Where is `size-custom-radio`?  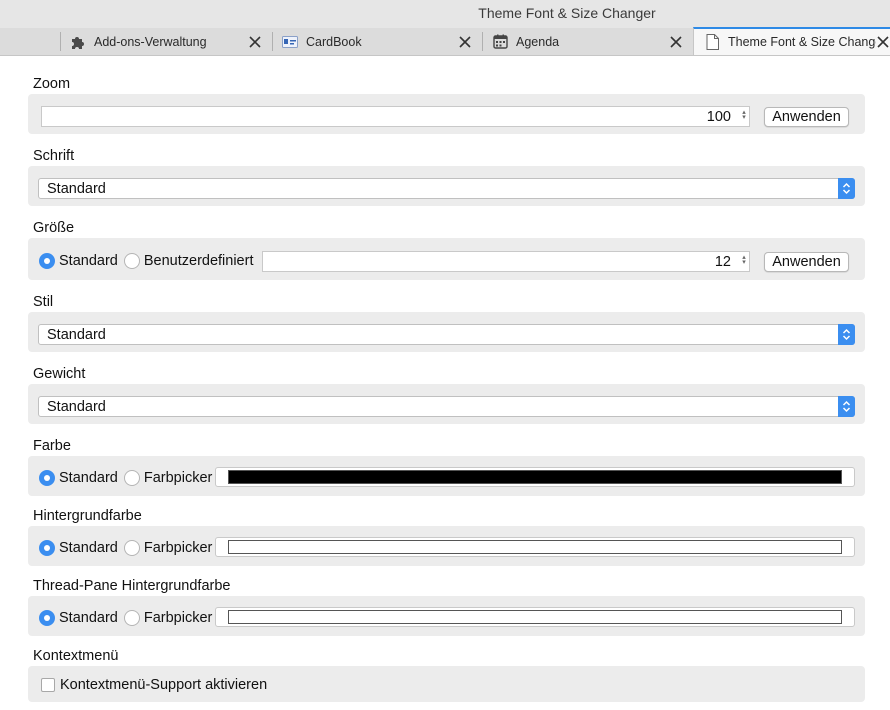
size-custom-radio is located at coordinates (131, 261).